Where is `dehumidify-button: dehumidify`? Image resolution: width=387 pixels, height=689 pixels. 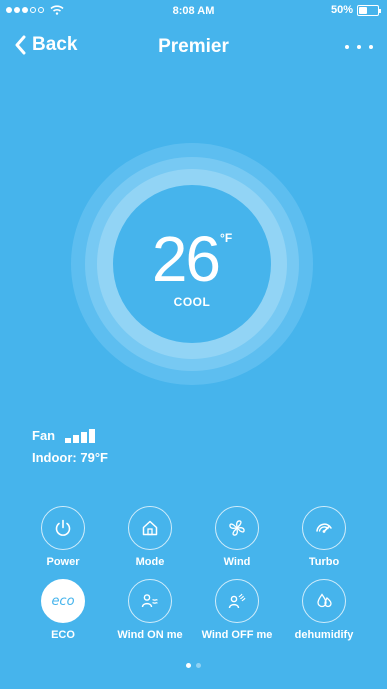
dehumidify-button: dehumidify is located at coordinates (324, 610).